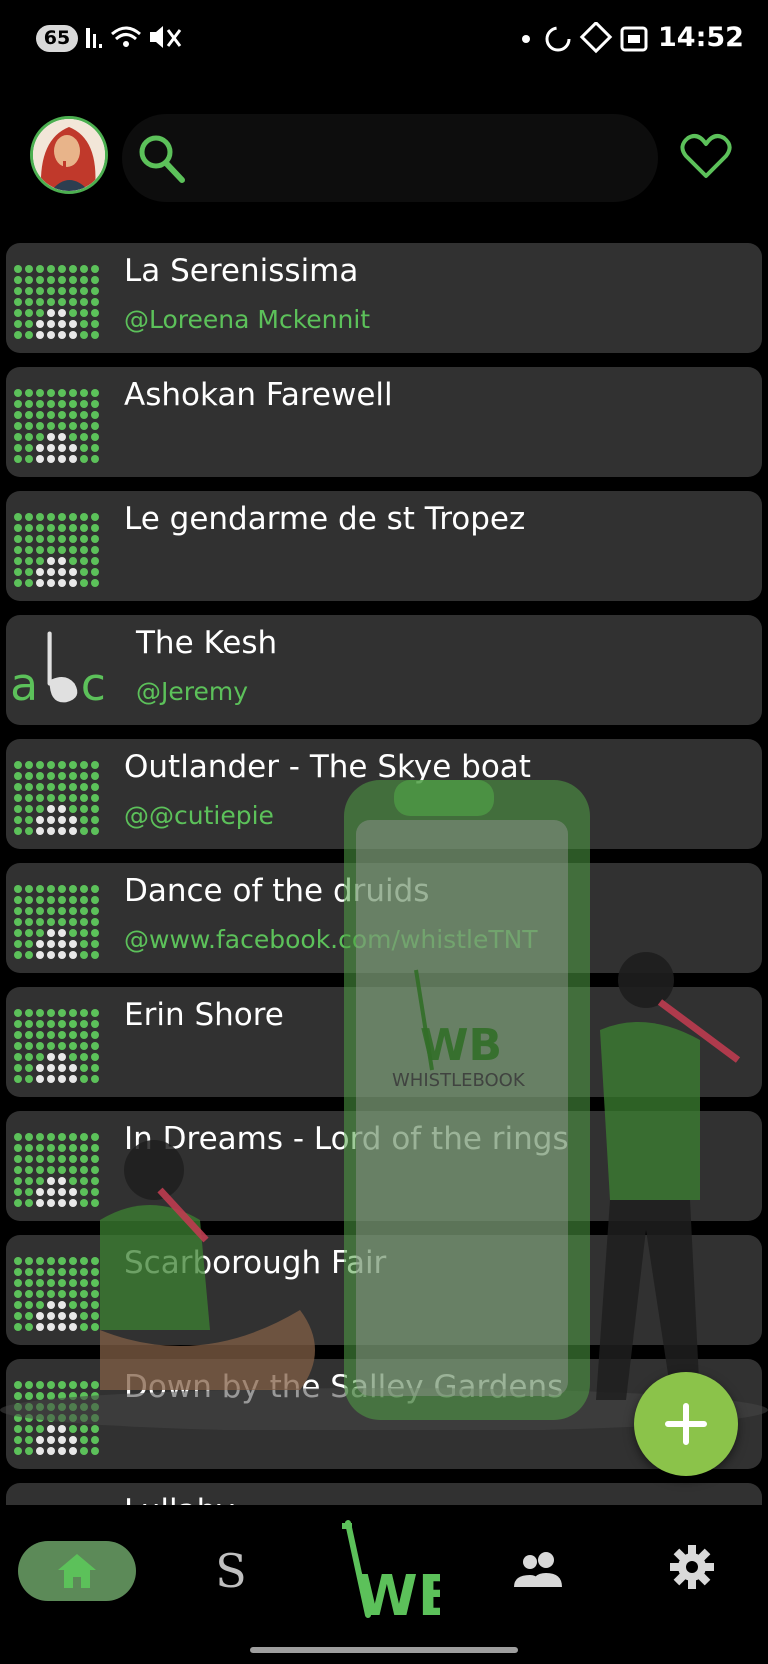 This screenshot has width=768, height=1664. I want to click on song-author: @@cutiepie, so click(199, 815).